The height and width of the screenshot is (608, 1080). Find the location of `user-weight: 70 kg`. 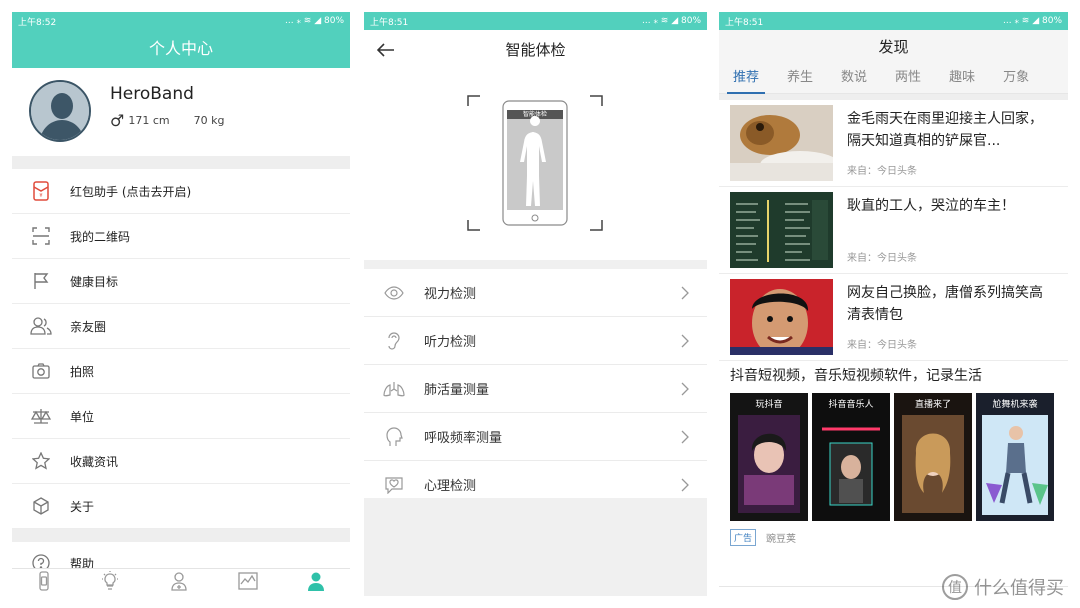

user-weight: 70 kg is located at coordinates (209, 120).